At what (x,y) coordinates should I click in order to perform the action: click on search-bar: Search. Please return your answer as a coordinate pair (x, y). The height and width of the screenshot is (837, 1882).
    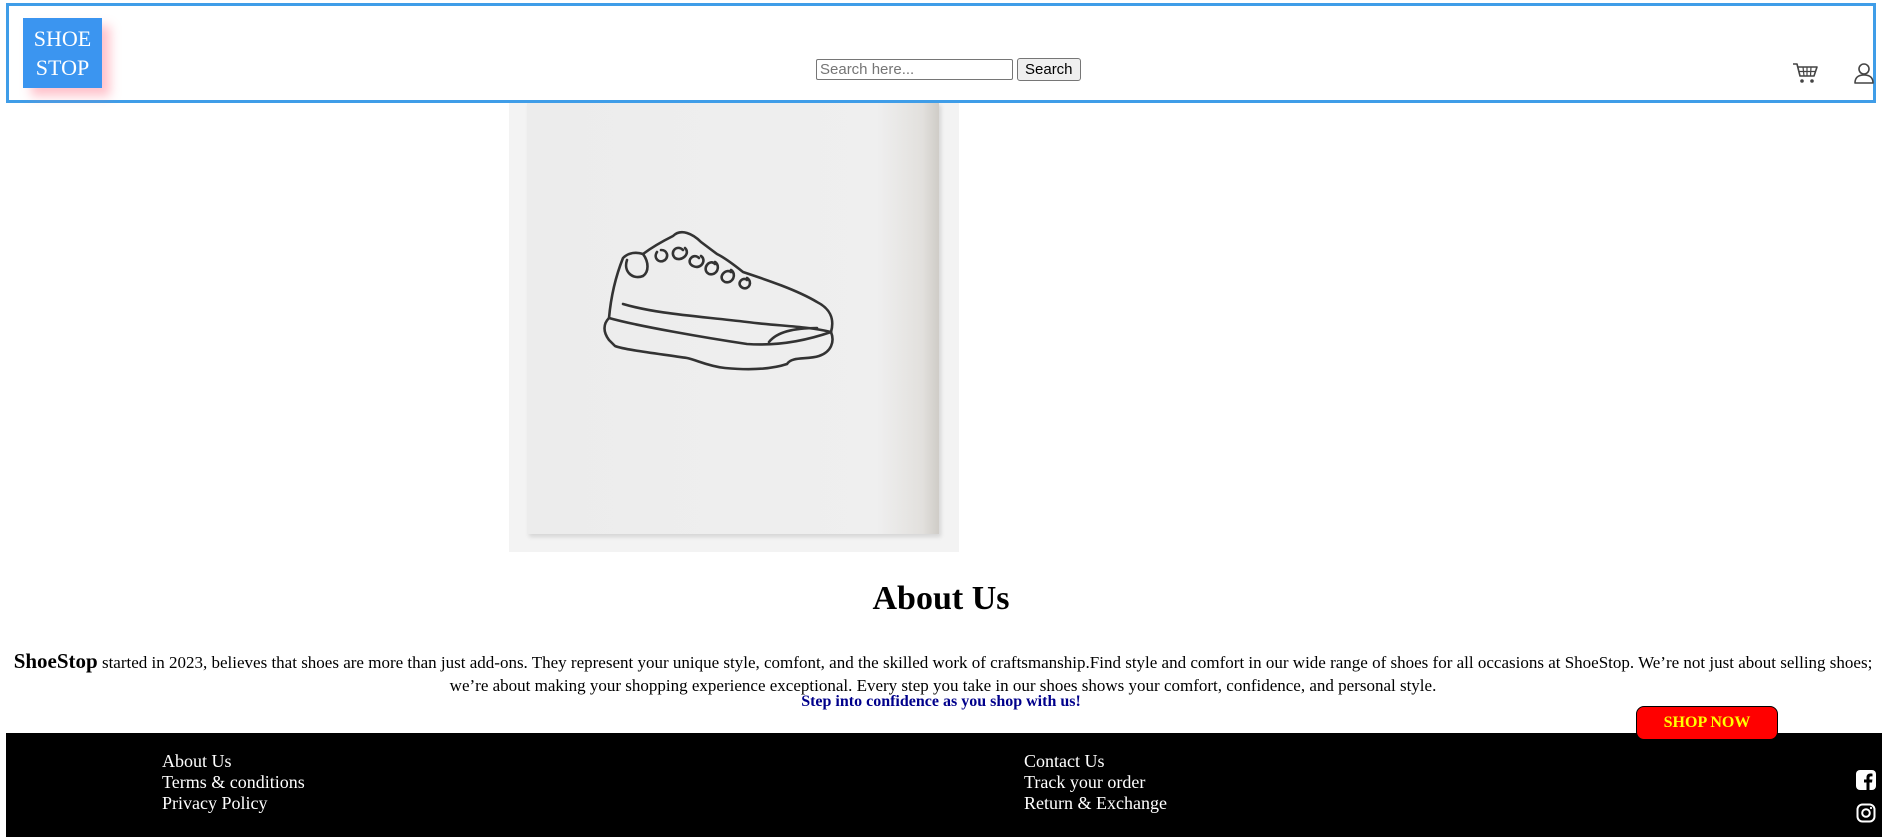
    Looking at the image, I should click on (948, 69).